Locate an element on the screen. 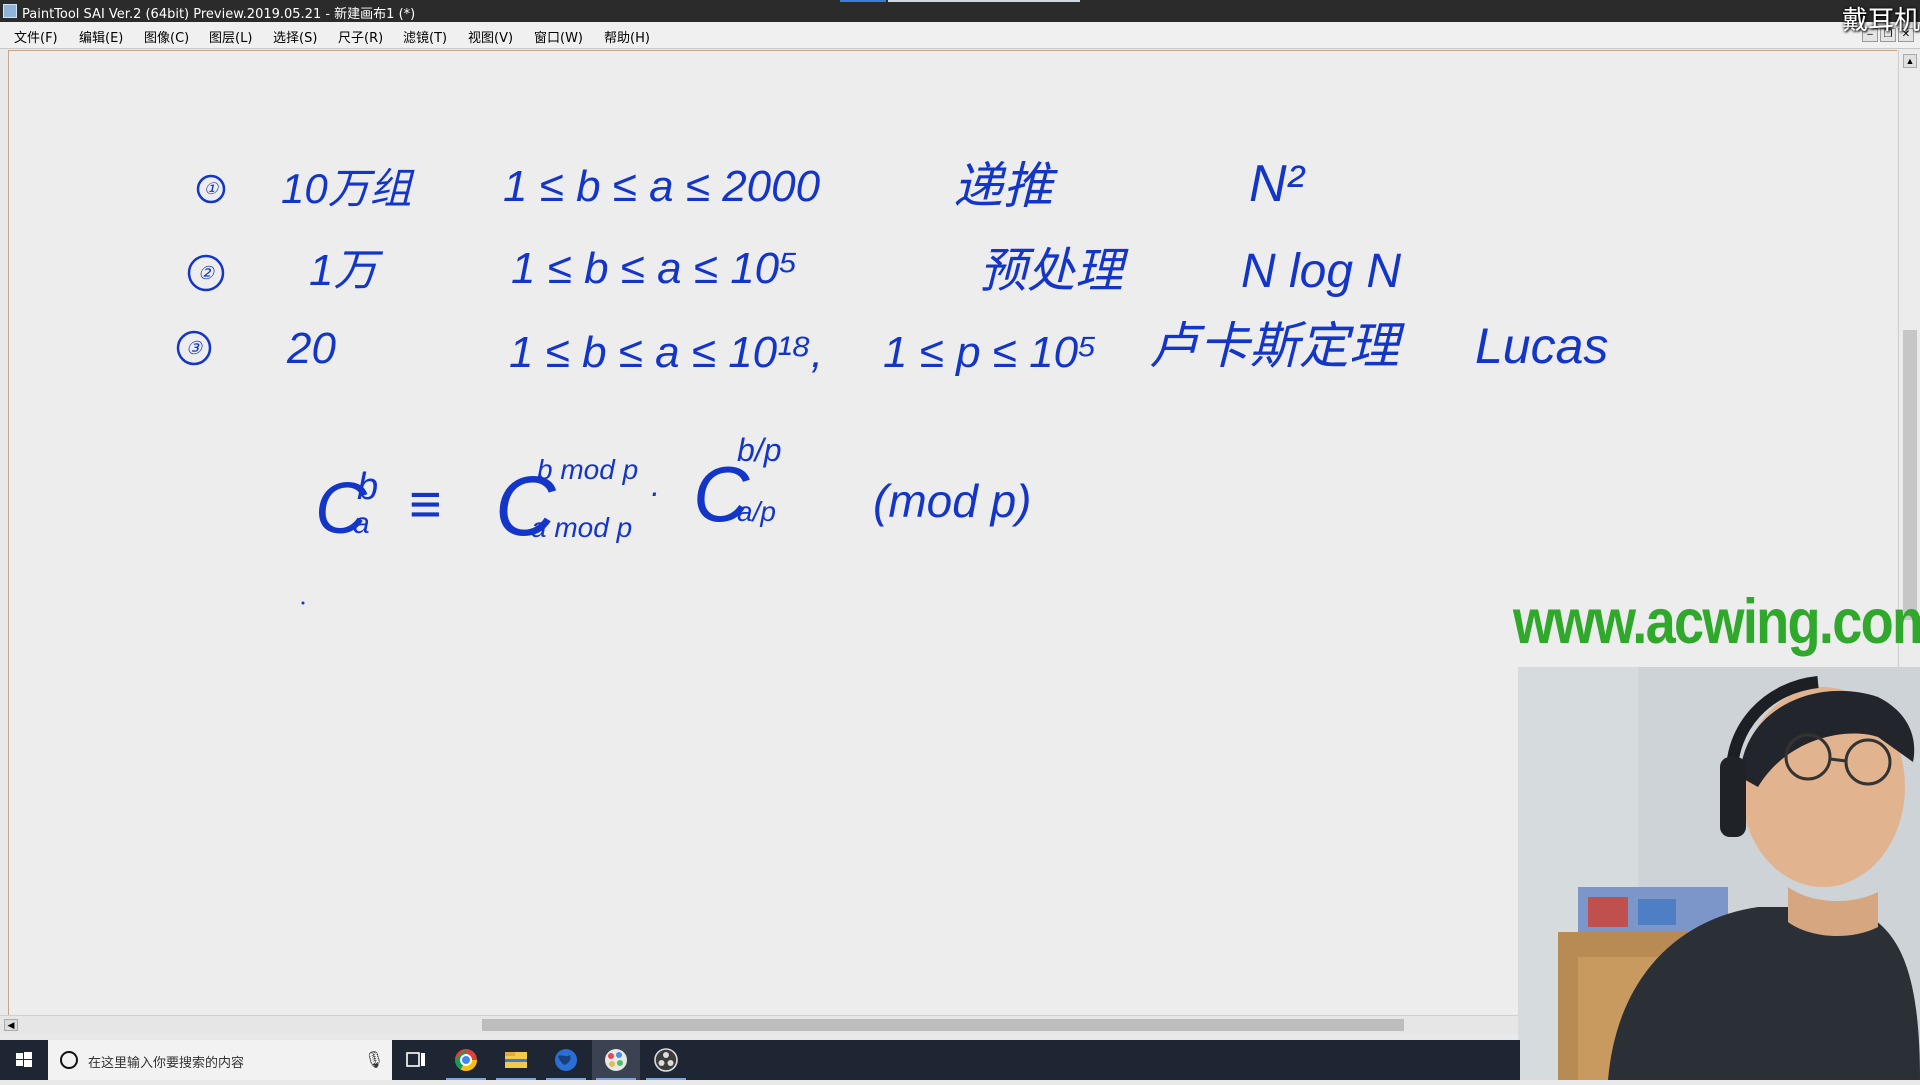  webcam-feed-image is located at coordinates (1719, 873).